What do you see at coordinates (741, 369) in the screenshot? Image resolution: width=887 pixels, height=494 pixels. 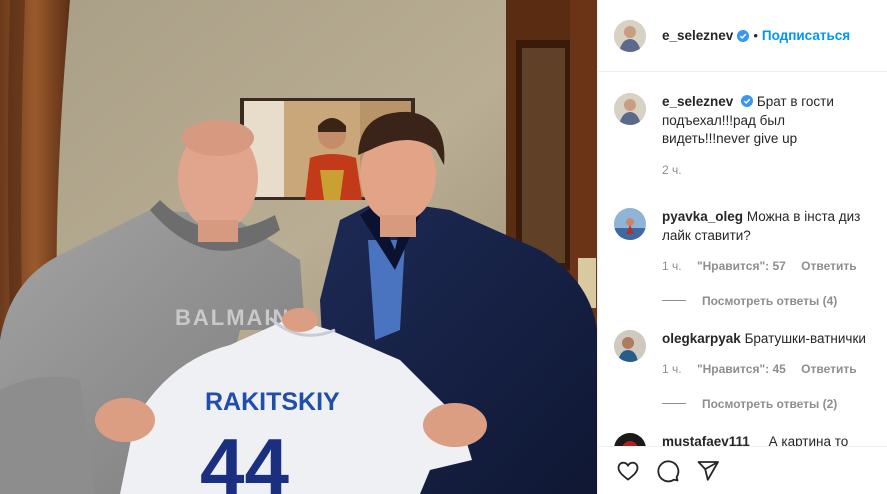 I see `comment-likes: "Нравится": 45` at bounding box center [741, 369].